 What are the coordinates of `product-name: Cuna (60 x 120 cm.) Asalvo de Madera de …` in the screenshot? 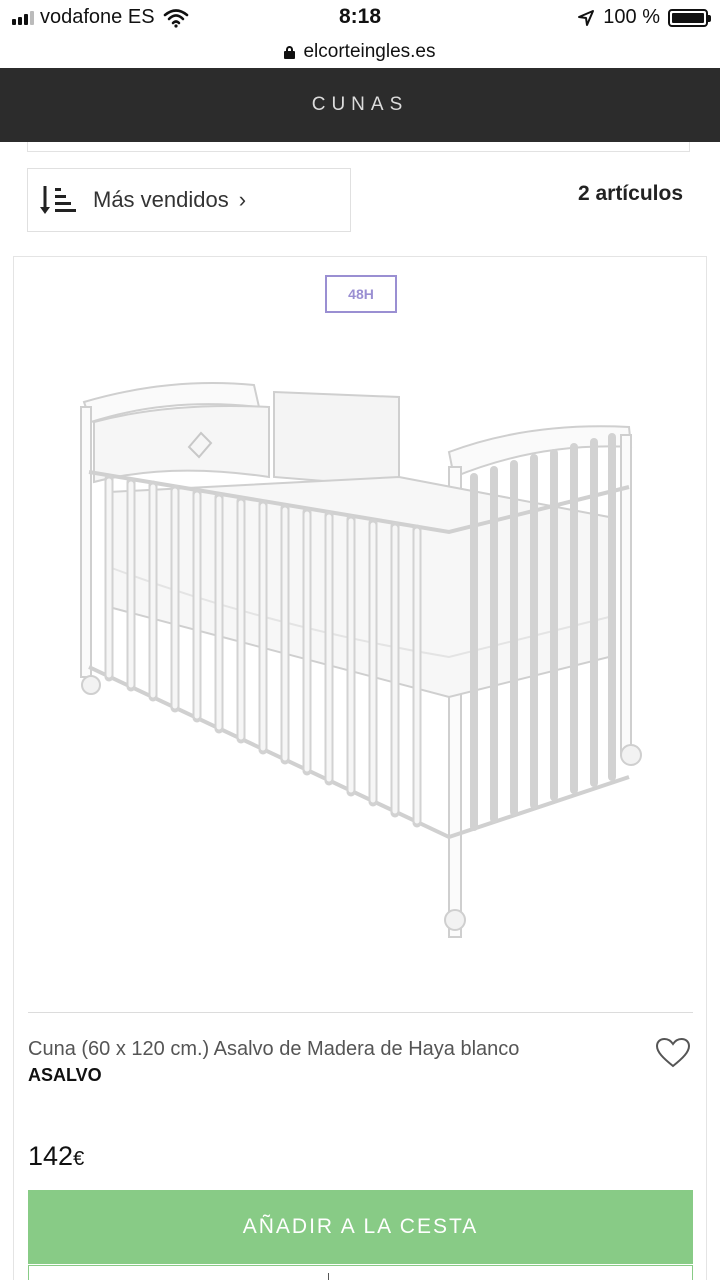 It's located at (273, 1049).